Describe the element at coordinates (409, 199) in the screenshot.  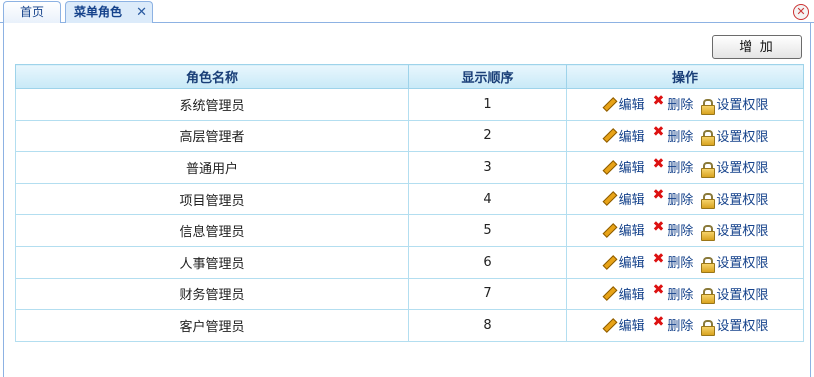
I see `table-row: 项目管理员 4 编辑 ✖ 删除 设置权限` at that location.